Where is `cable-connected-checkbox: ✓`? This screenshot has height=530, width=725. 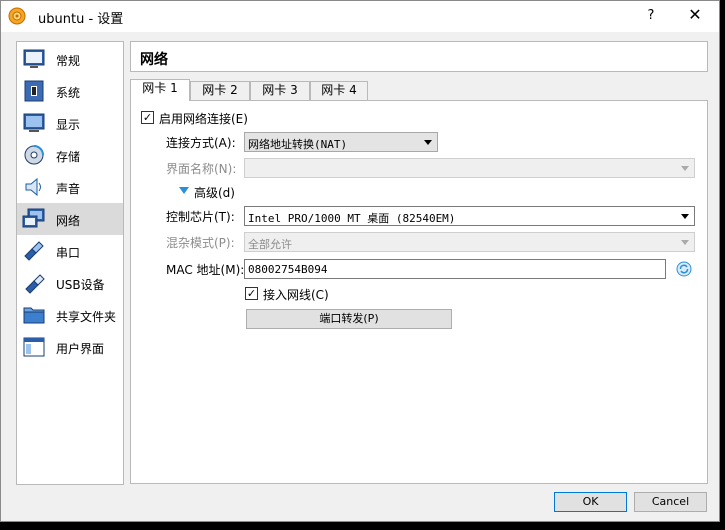
cable-connected-checkbox: ✓ is located at coordinates (251, 293).